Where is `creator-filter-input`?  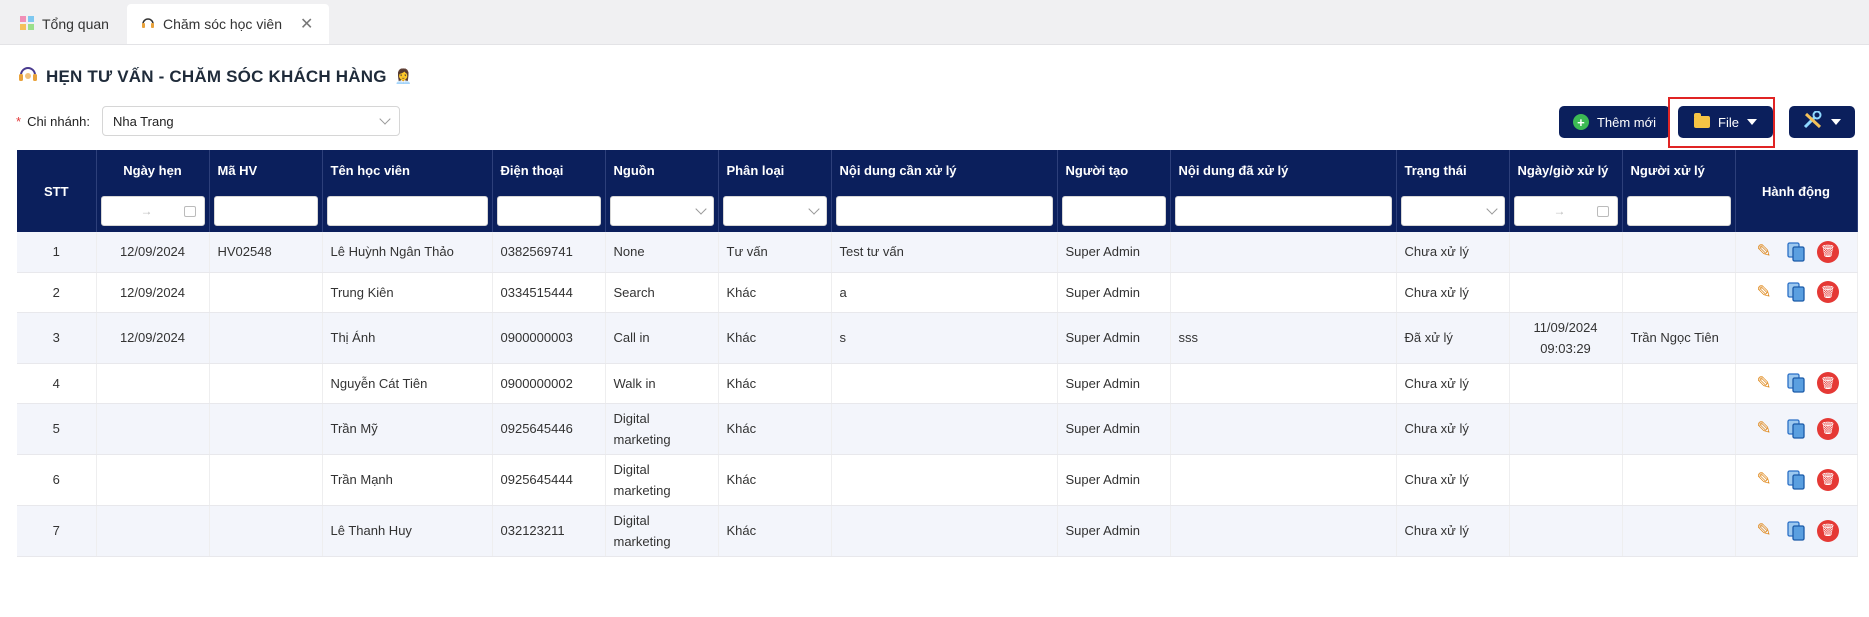
creator-filter-input is located at coordinates (1113, 211).